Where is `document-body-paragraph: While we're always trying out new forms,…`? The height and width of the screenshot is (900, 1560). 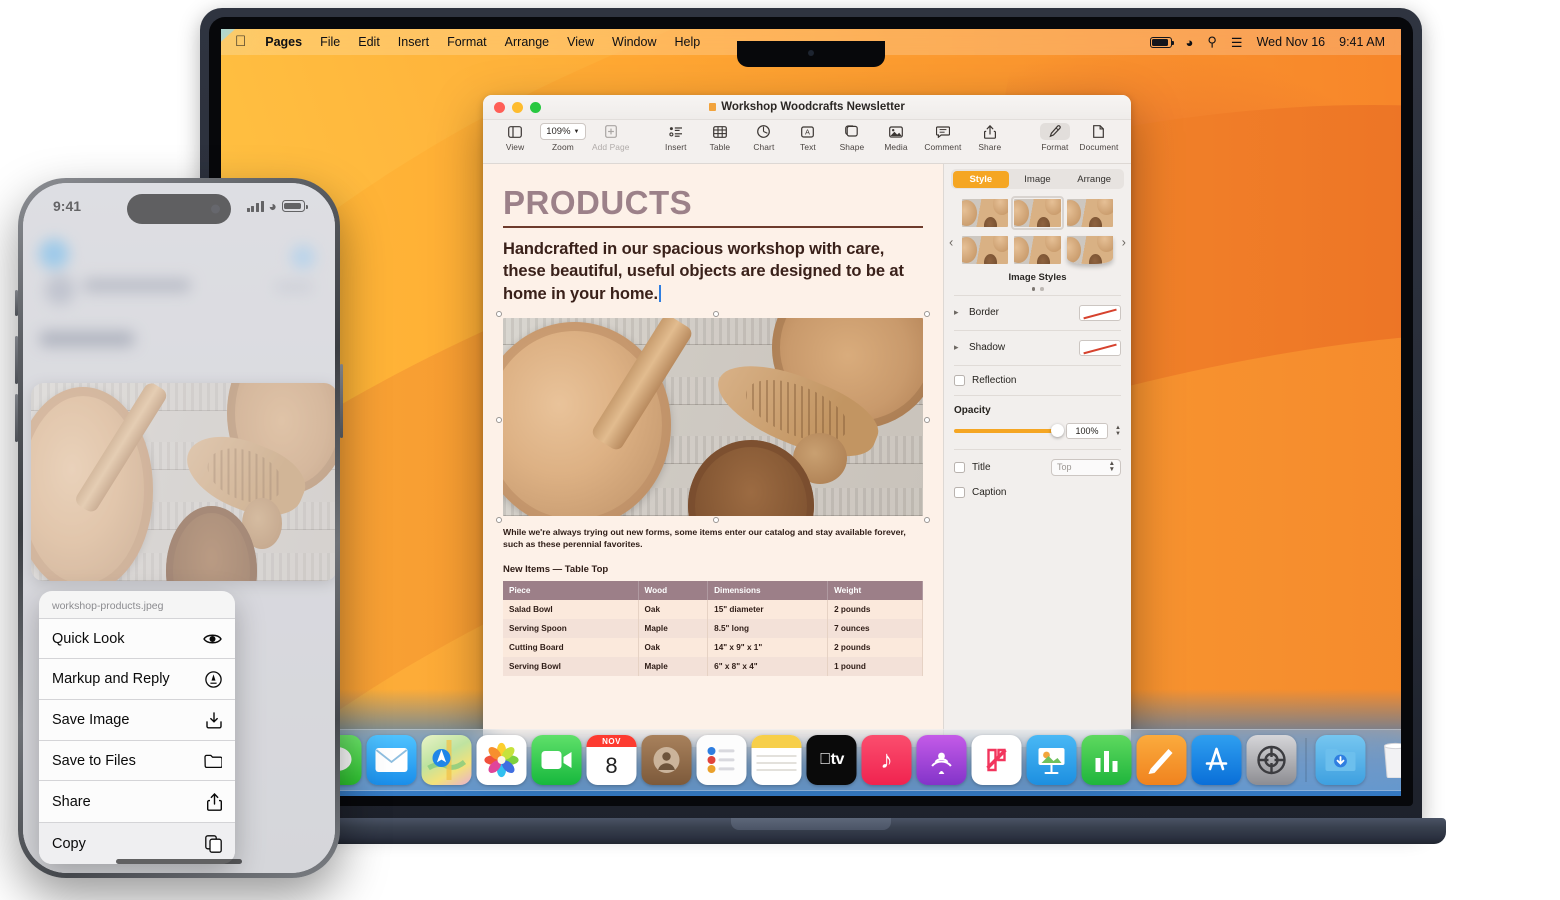
document-body-paragraph: While we're always trying out new forms,… is located at coordinates (713, 538).